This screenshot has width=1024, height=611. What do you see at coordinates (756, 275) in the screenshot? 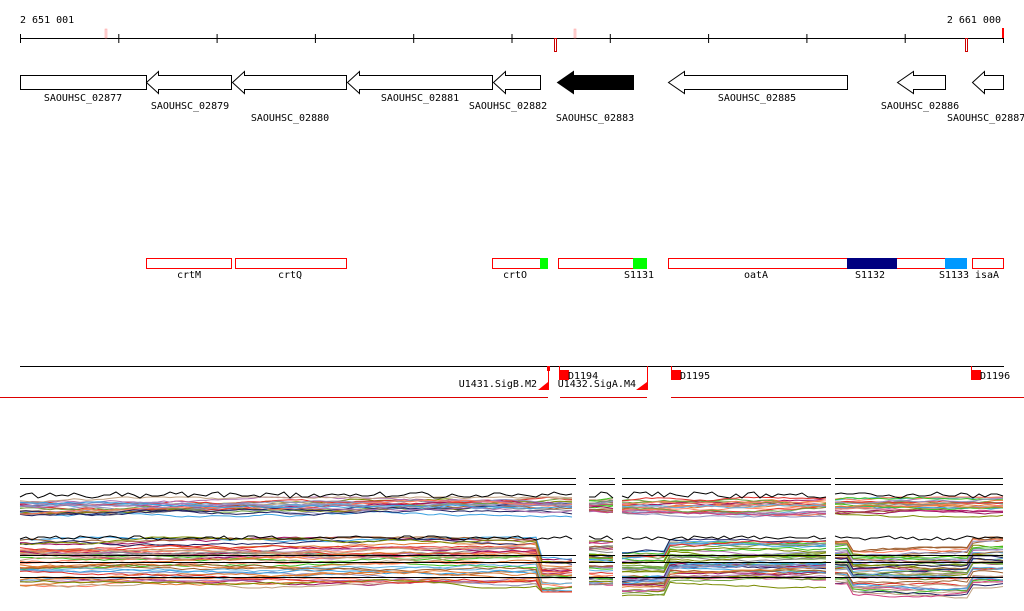
I see `feature-label: oatA` at bounding box center [756, 275].